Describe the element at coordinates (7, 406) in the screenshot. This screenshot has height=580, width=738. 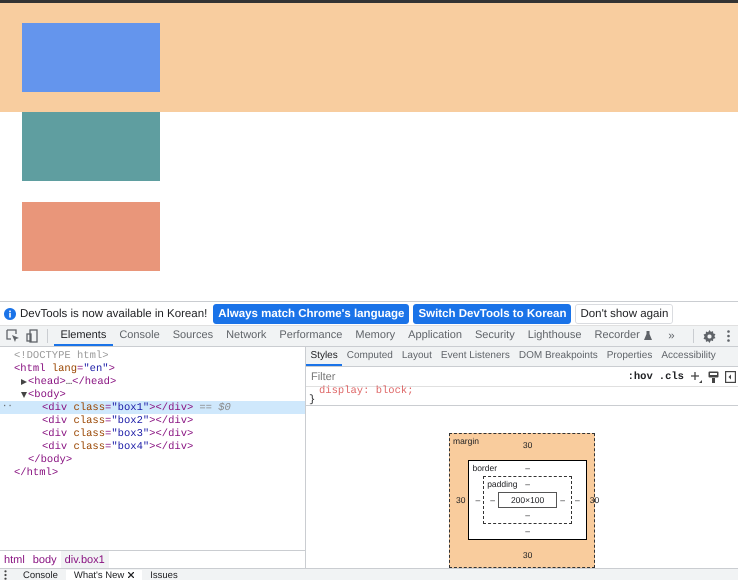
I see `gutter-mark: ··` at that location.